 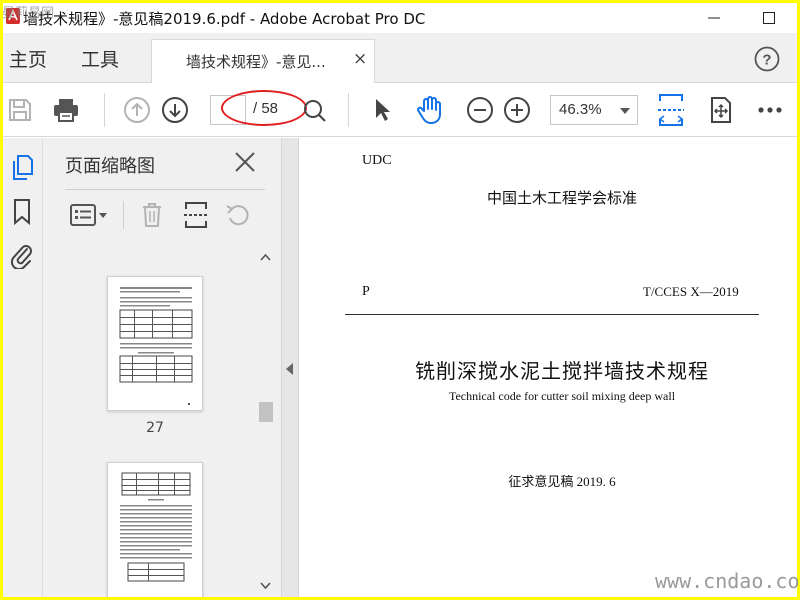 I want to click on thumbnail-scrollbar, so click(x=265, y=421).